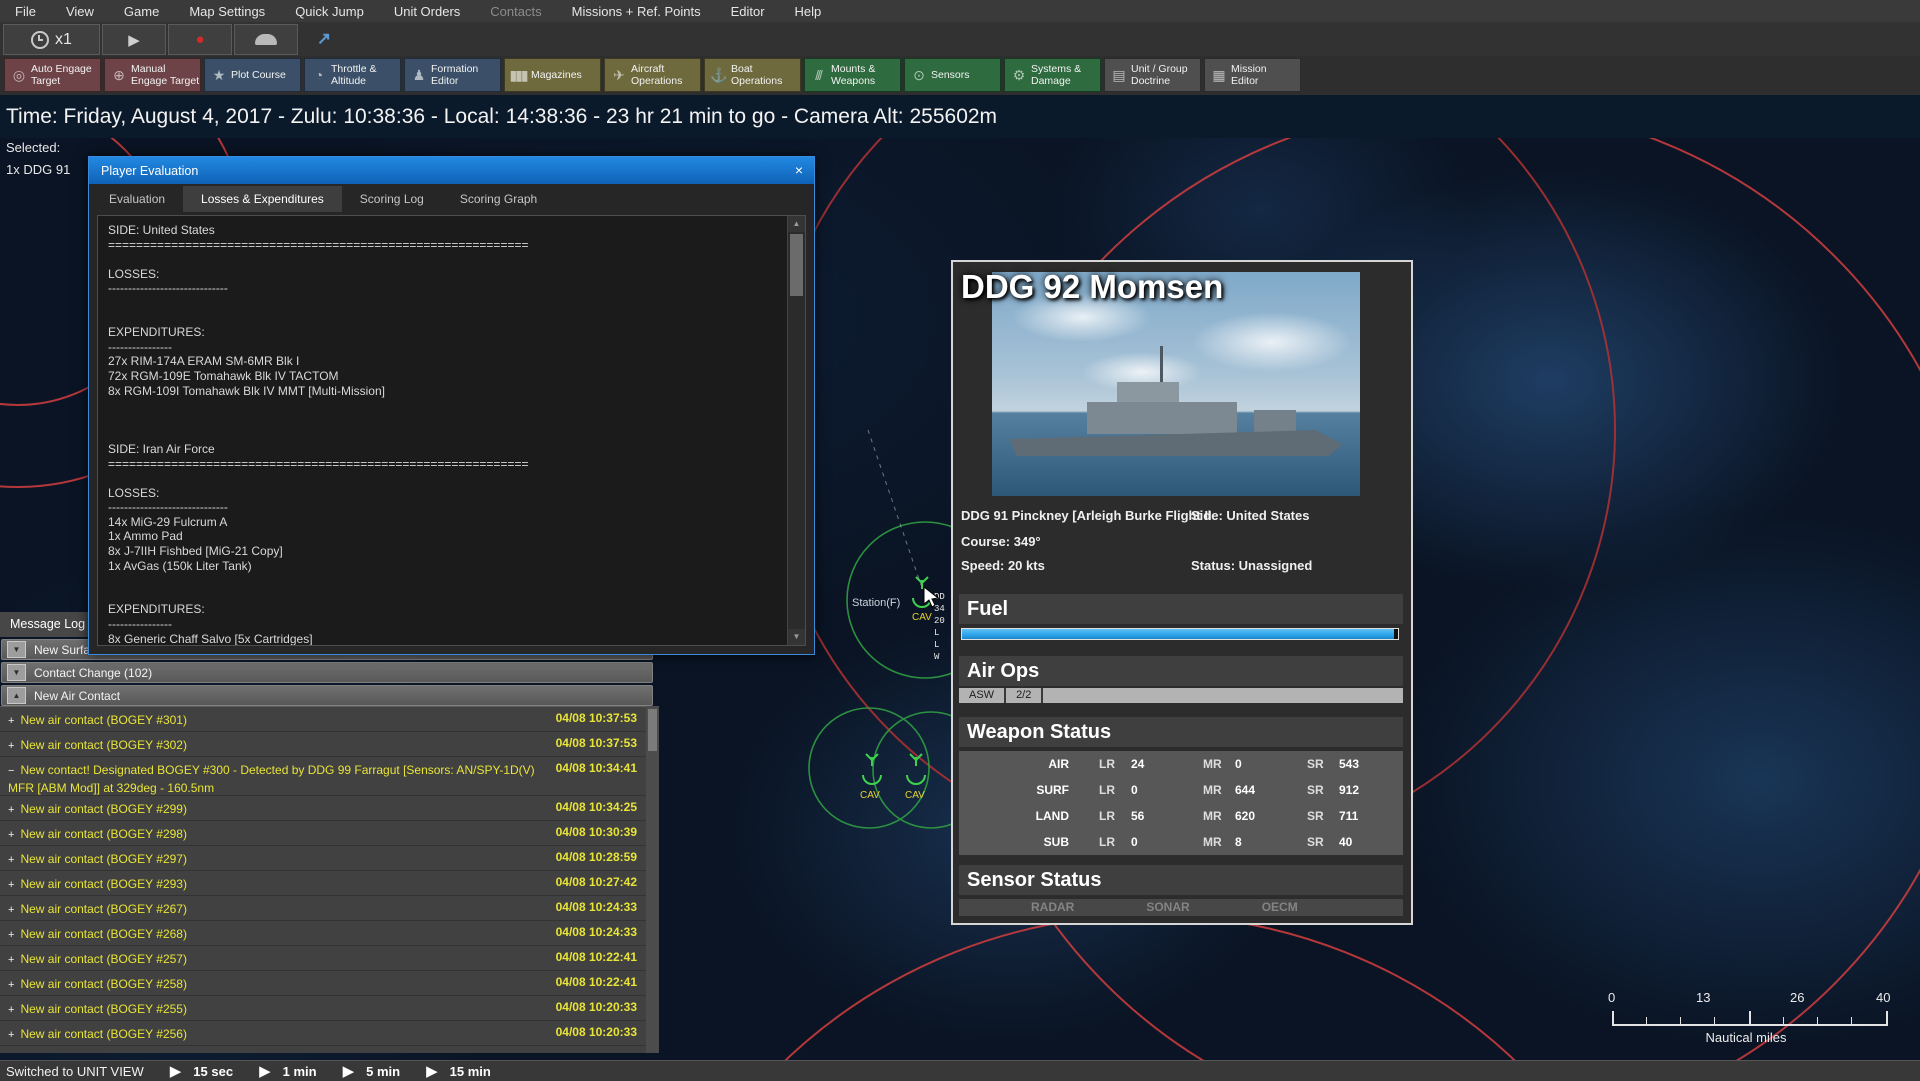  What do you see at coordinates (300, 1071) in the screenshot?
I see `time-step-1min: 1 min` at bounding box center [300, 1071].